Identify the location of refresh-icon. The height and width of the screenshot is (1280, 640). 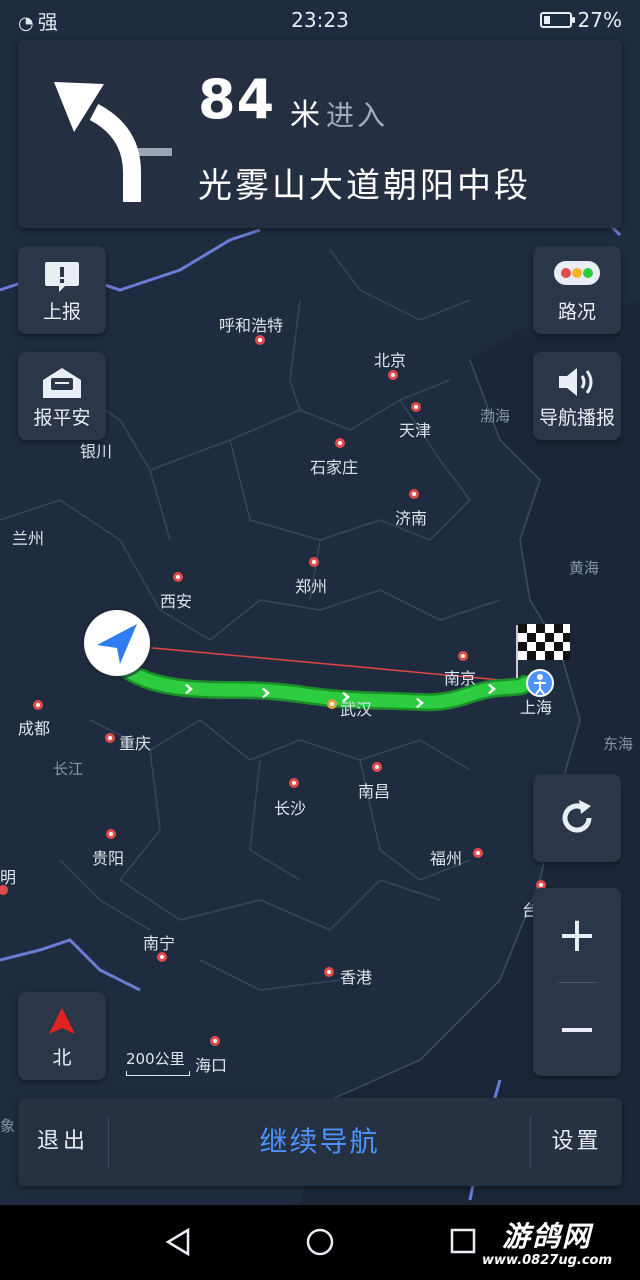
(577, 818).